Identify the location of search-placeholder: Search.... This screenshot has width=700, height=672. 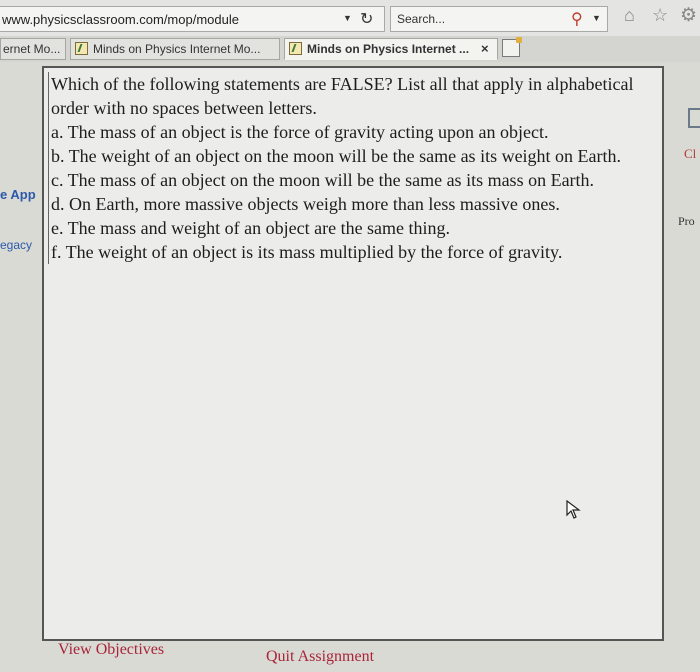
(421, 19).